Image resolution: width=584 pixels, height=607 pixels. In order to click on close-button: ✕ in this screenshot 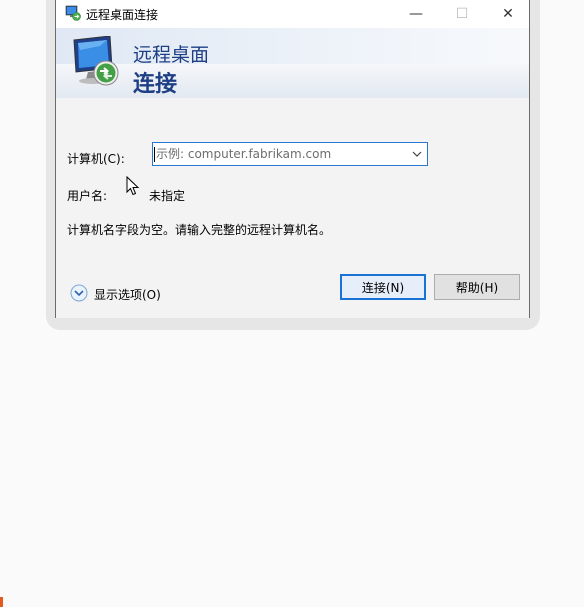, I will do `click(508, 14)`.